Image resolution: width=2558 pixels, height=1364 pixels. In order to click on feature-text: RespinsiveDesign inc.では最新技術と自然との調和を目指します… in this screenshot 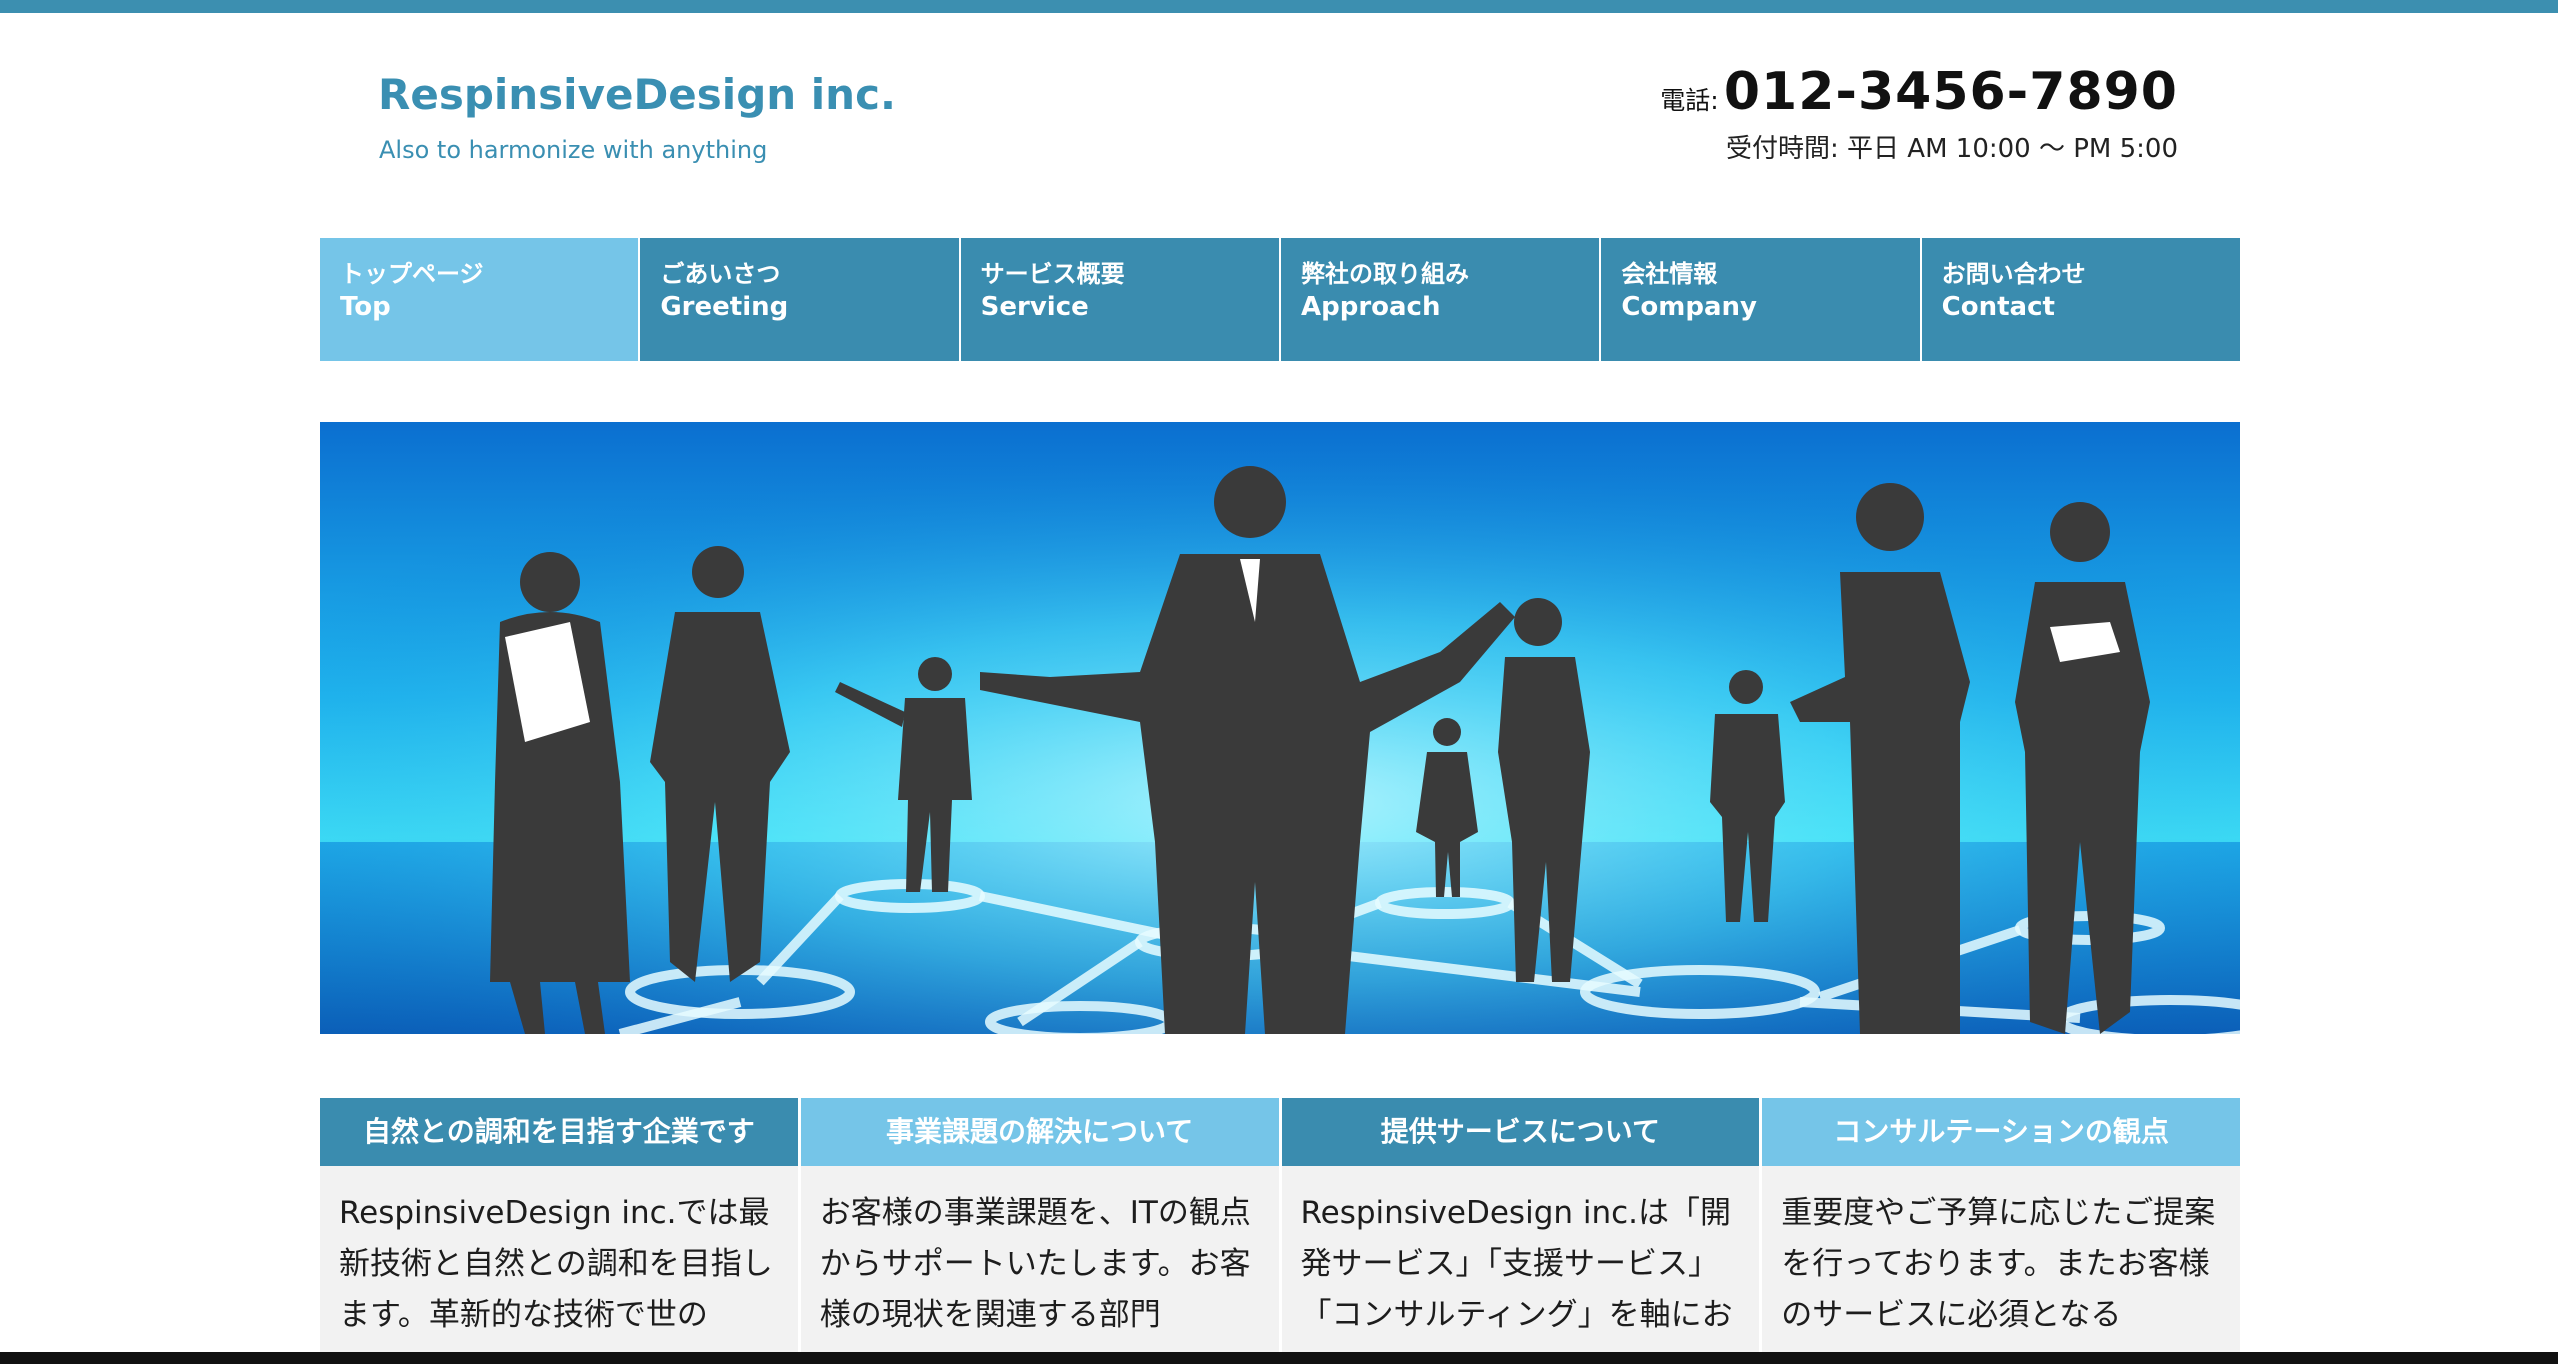, I will do `click(556, 1264)`.